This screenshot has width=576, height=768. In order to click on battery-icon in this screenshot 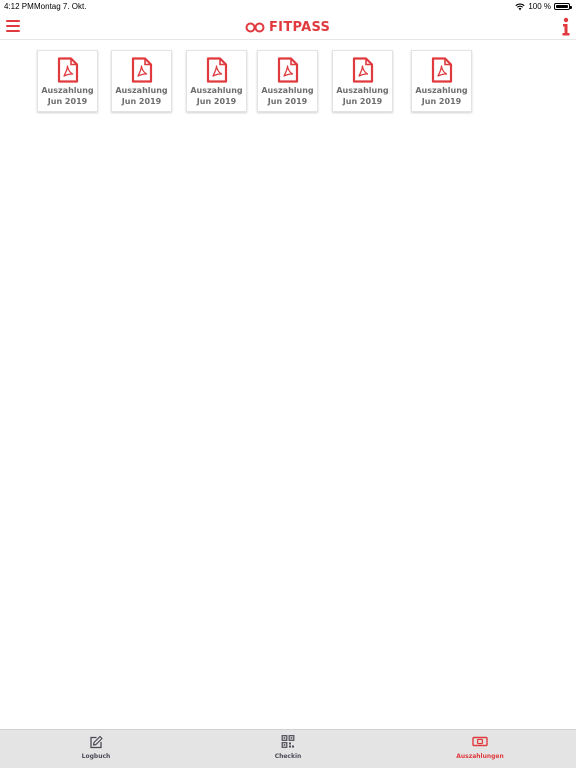, I will do `click(563, 6)`.